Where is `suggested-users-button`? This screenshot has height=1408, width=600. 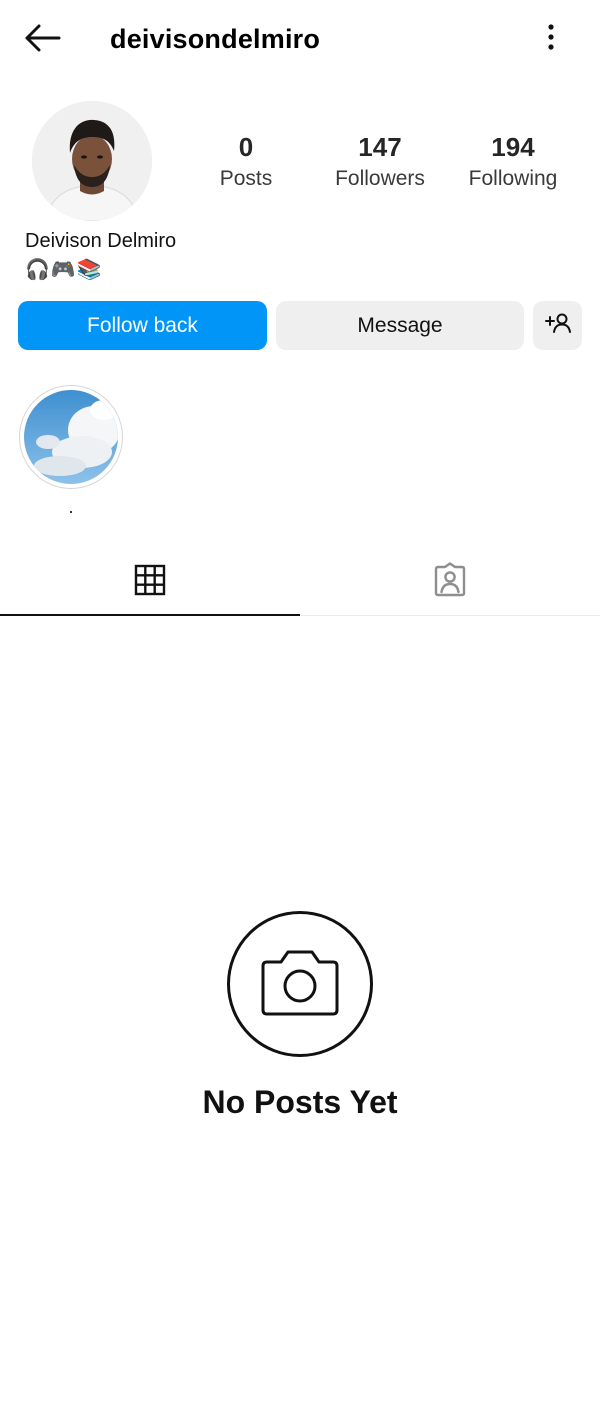 suggested-users-button is located at coordinates (557, 325).